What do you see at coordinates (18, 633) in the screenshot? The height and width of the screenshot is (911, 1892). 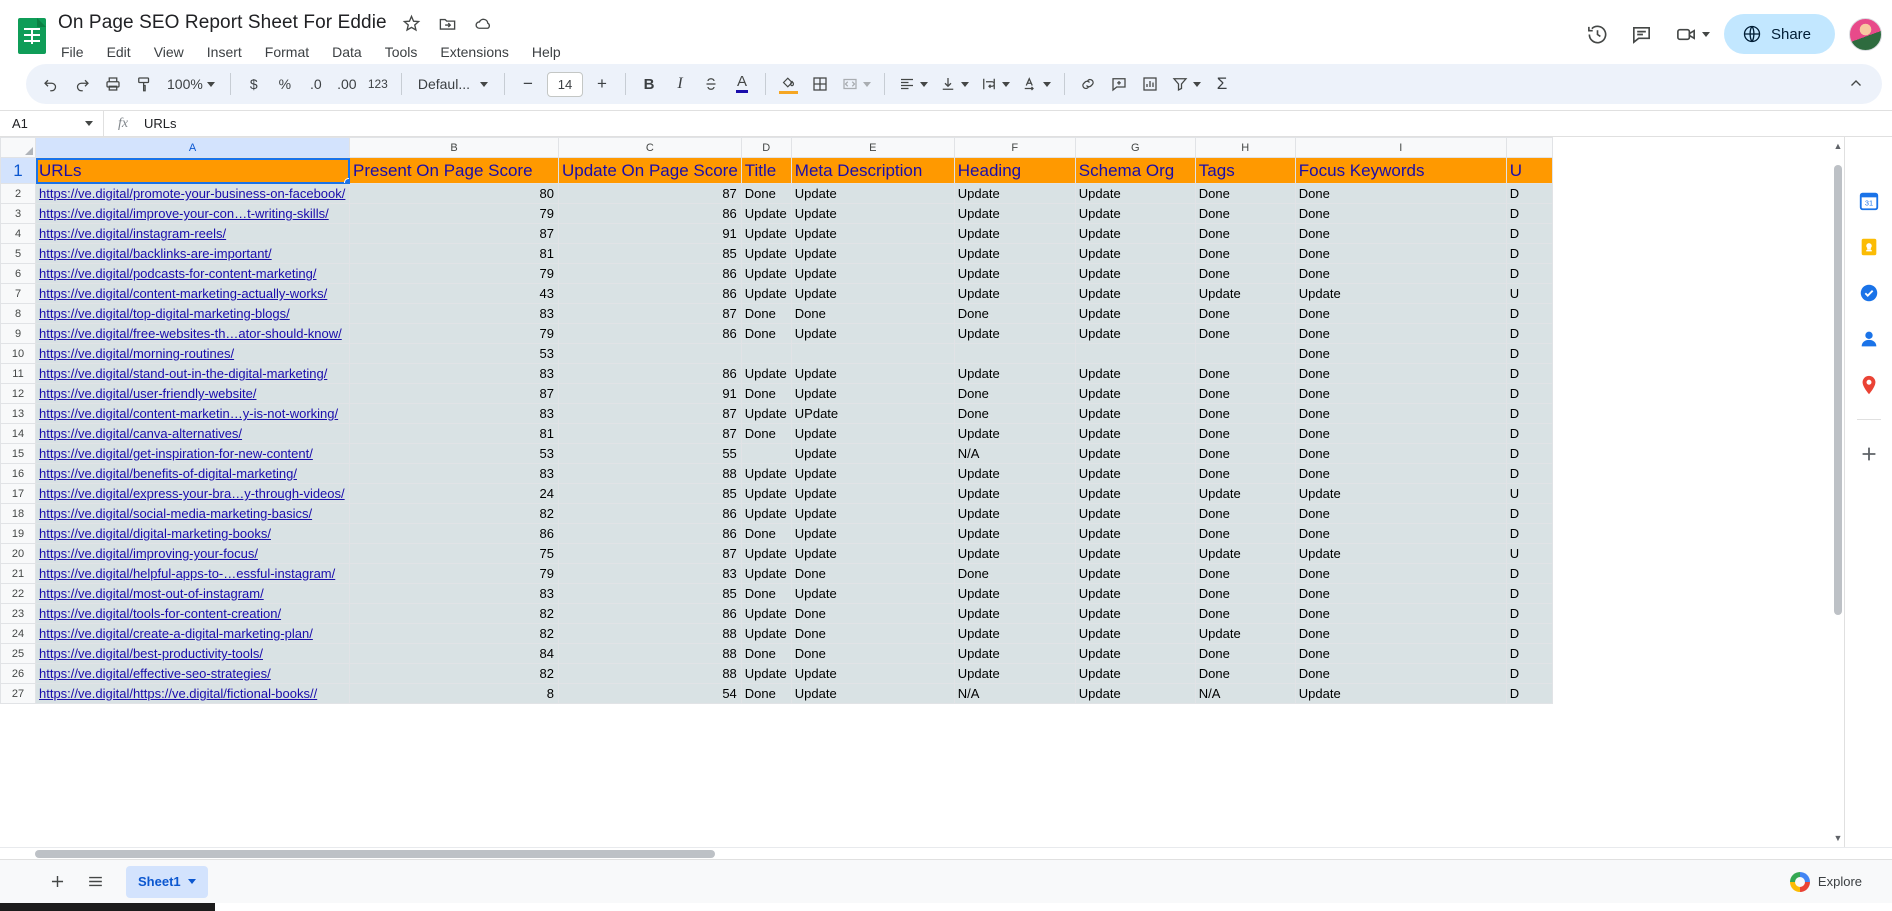 I see `row-header-24: 24` at bounding box center [18, 633].